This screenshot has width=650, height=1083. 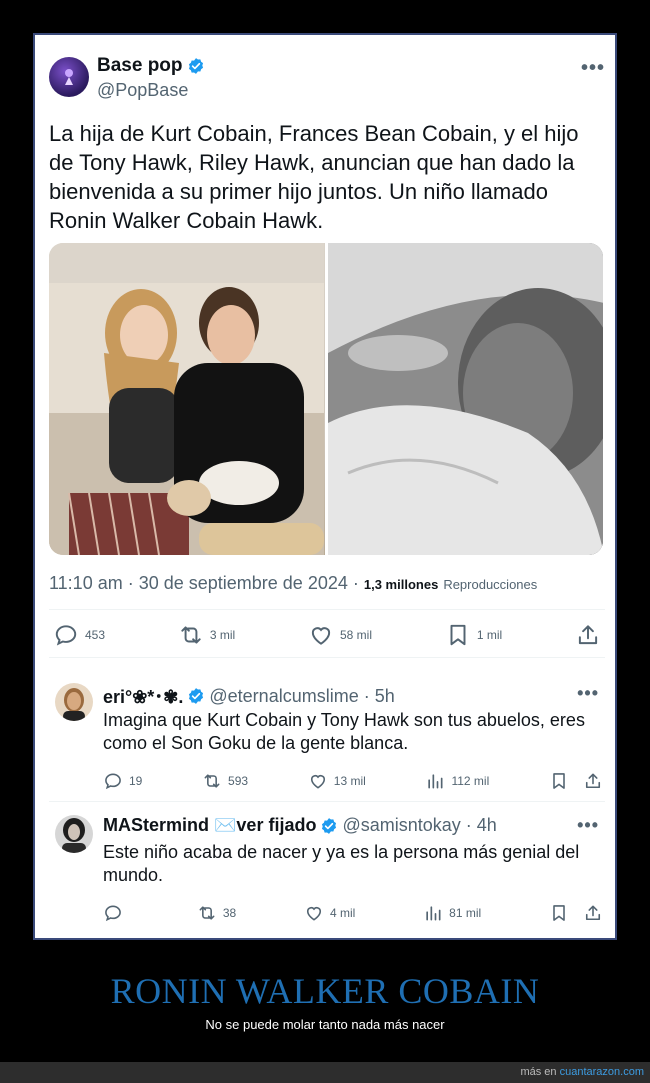 What do you see at coordinates (206, 635) in the screenshot?
I see `repost-button: 3 mil` at bounding box center [206, 635].